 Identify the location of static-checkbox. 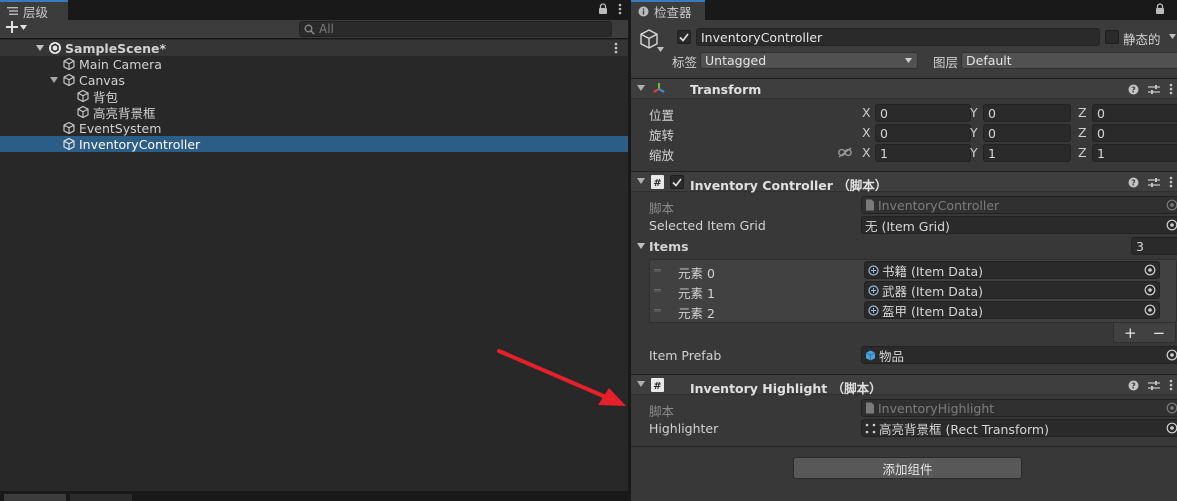
(1112, 37).